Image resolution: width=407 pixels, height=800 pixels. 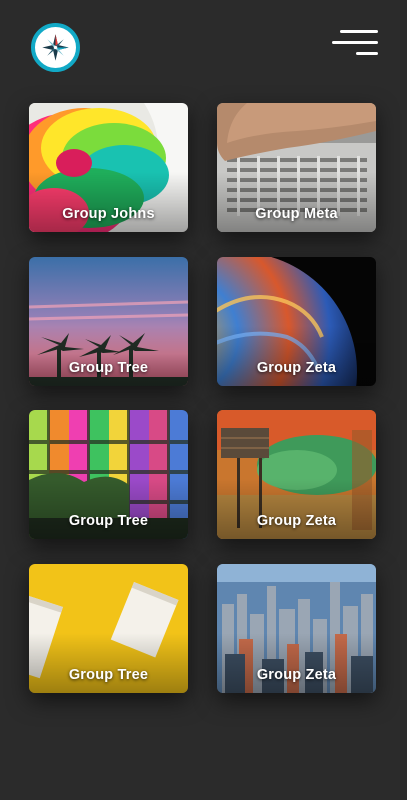 What do you see at coordinates (108, 167) in the screenshot?
I see `group-card: Group Johns` at bounding box center [108, 167].